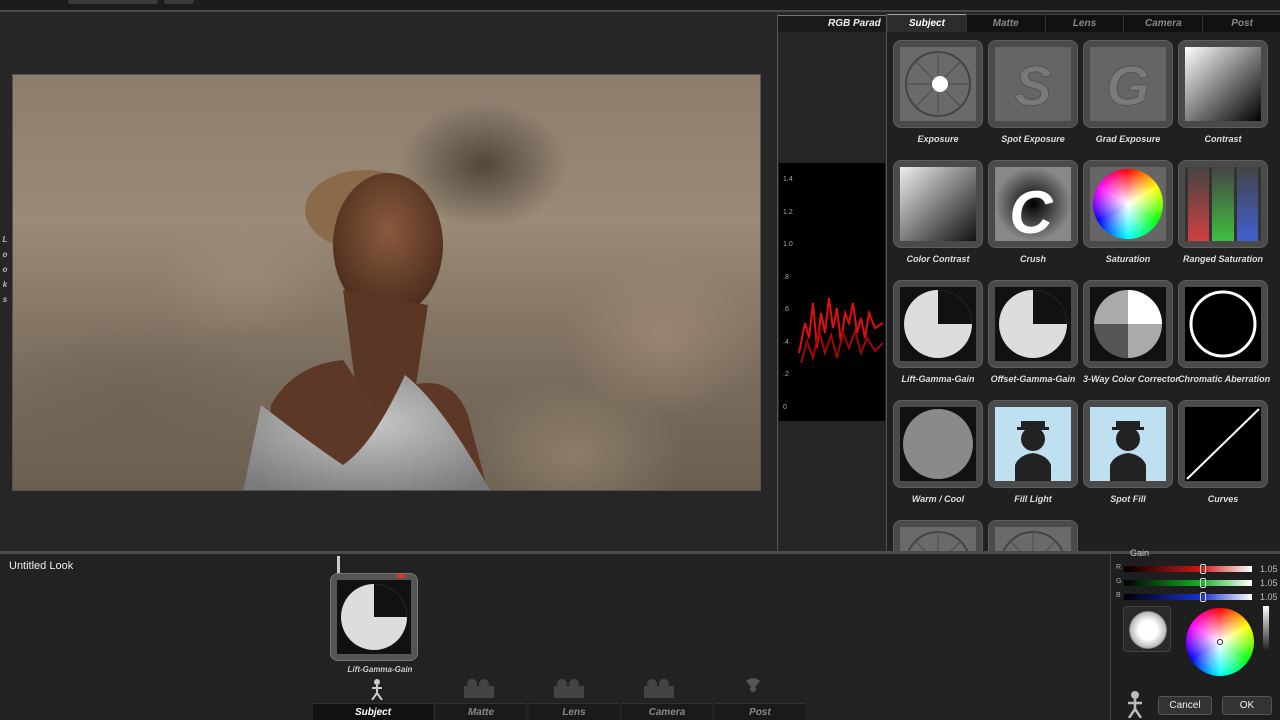  I want to click on tool-grad-exposure: G Grad Exposure, so click(1128, 92).